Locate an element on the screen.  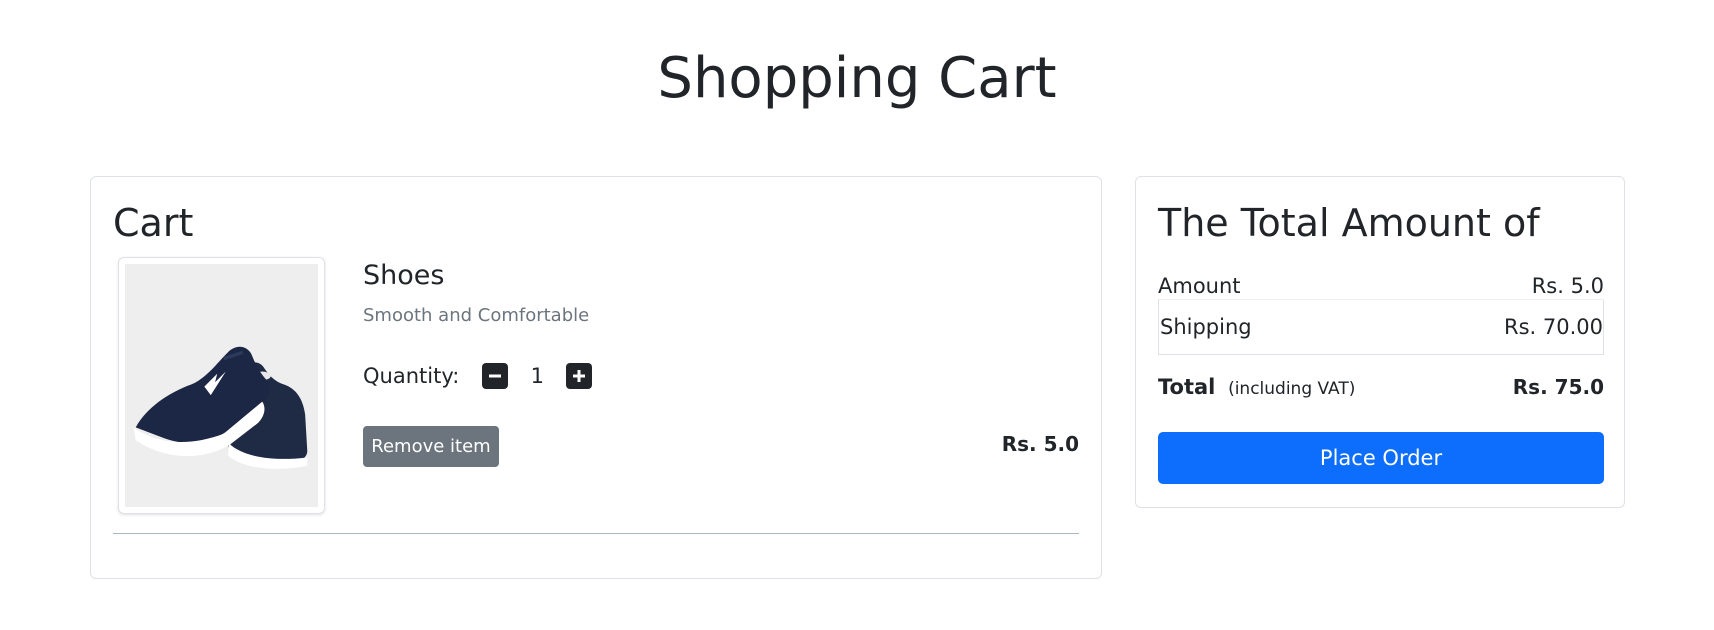
cart-heading: Cart is located at coordinates (153, 223).